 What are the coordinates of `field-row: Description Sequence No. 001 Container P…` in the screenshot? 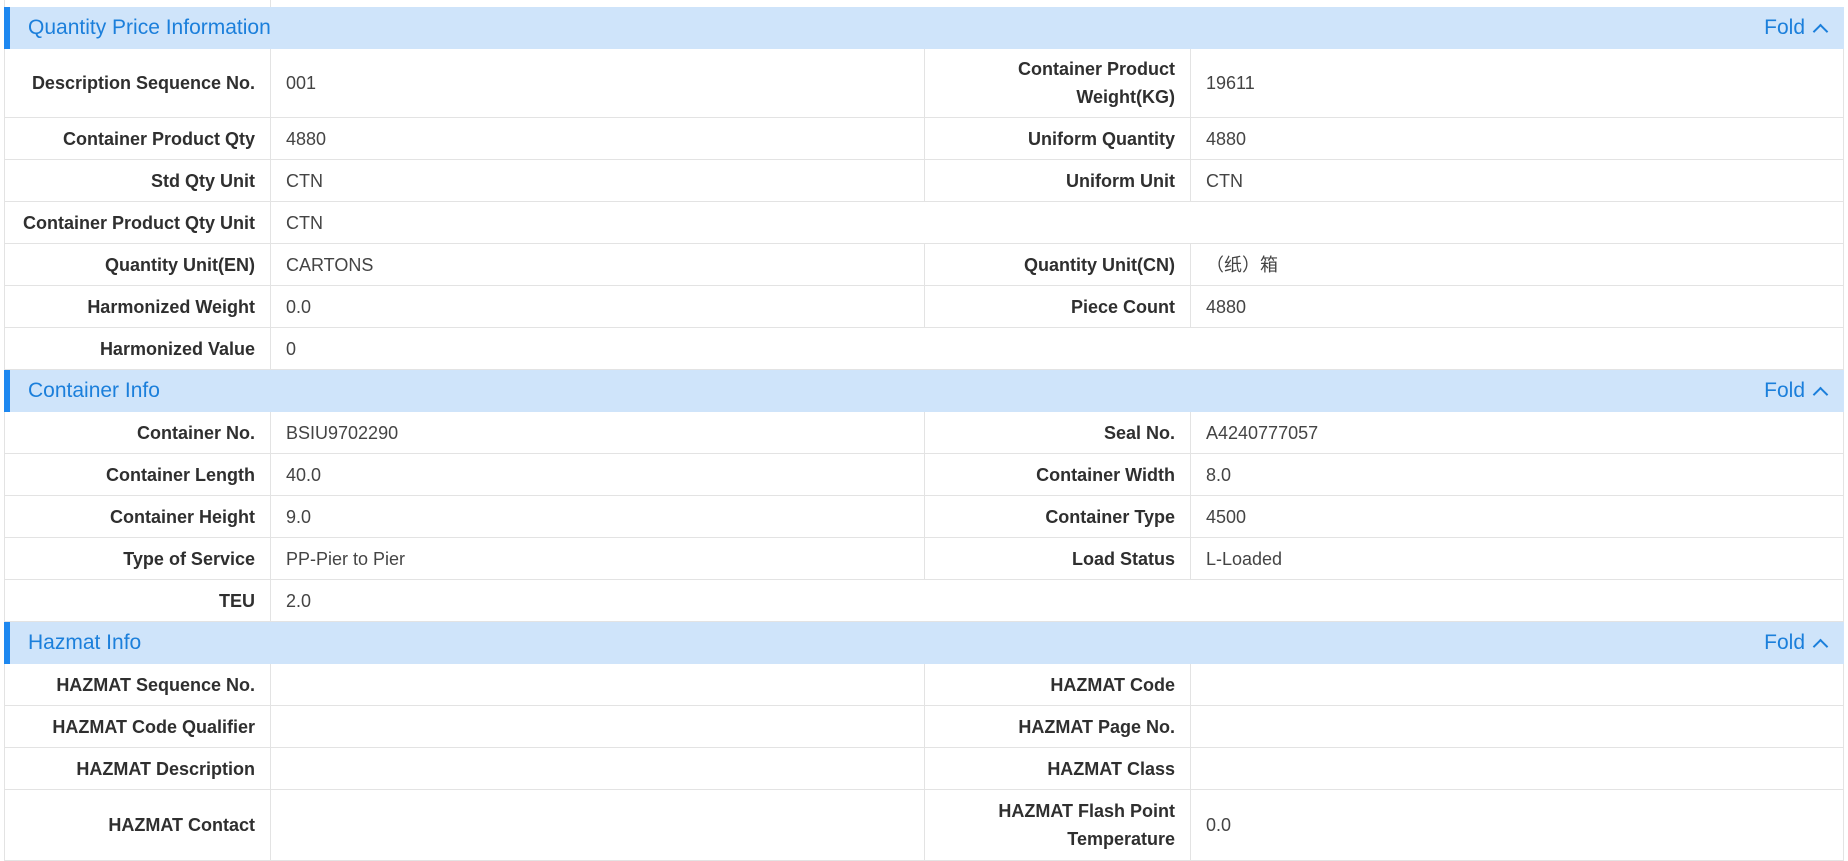 It's located at (924, 83).